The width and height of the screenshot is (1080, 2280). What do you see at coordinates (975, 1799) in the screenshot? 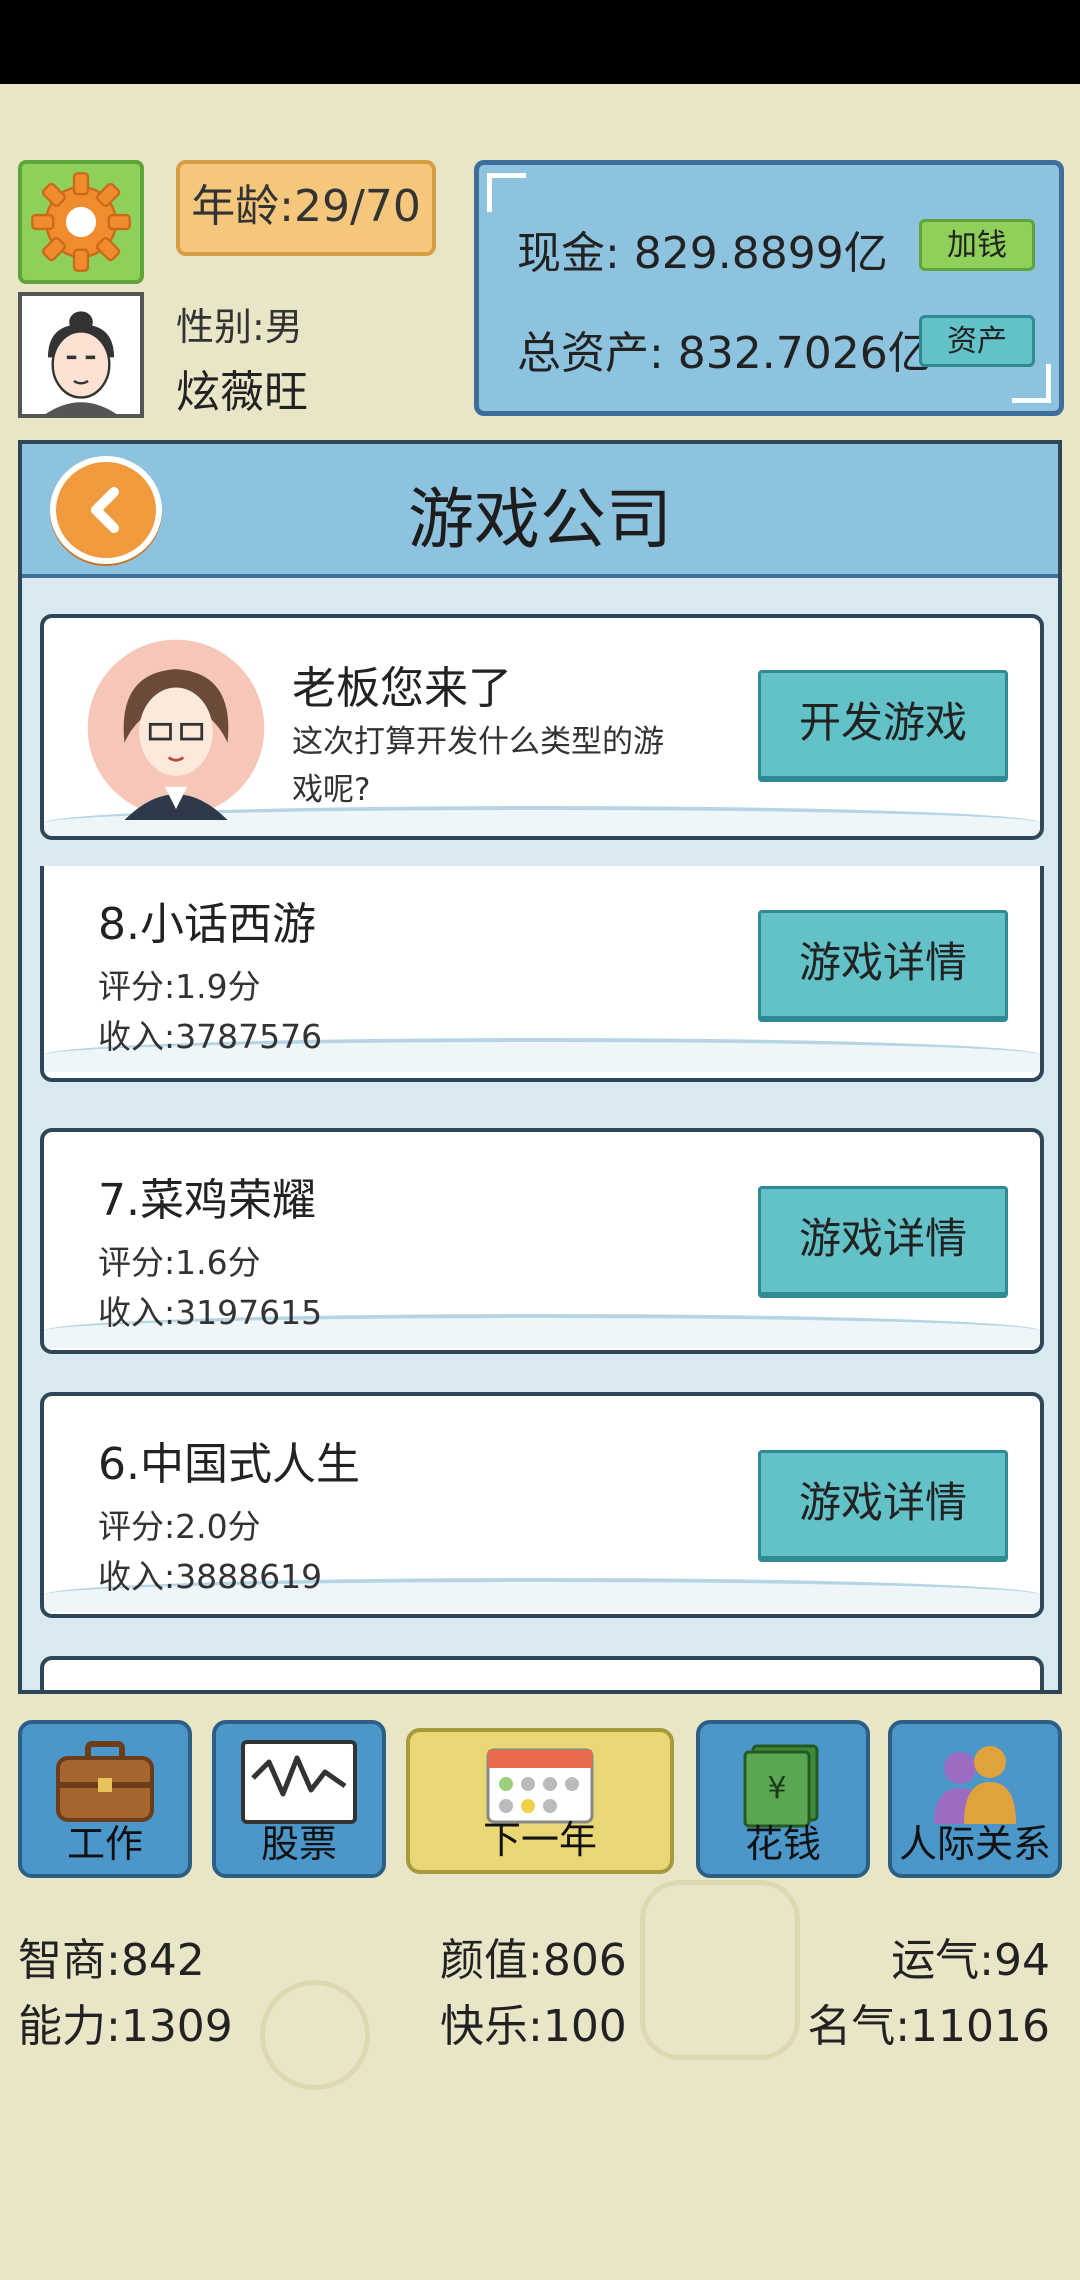
I see `nav-relationships-button: 人际关系` at bounding box center [975, 1799].